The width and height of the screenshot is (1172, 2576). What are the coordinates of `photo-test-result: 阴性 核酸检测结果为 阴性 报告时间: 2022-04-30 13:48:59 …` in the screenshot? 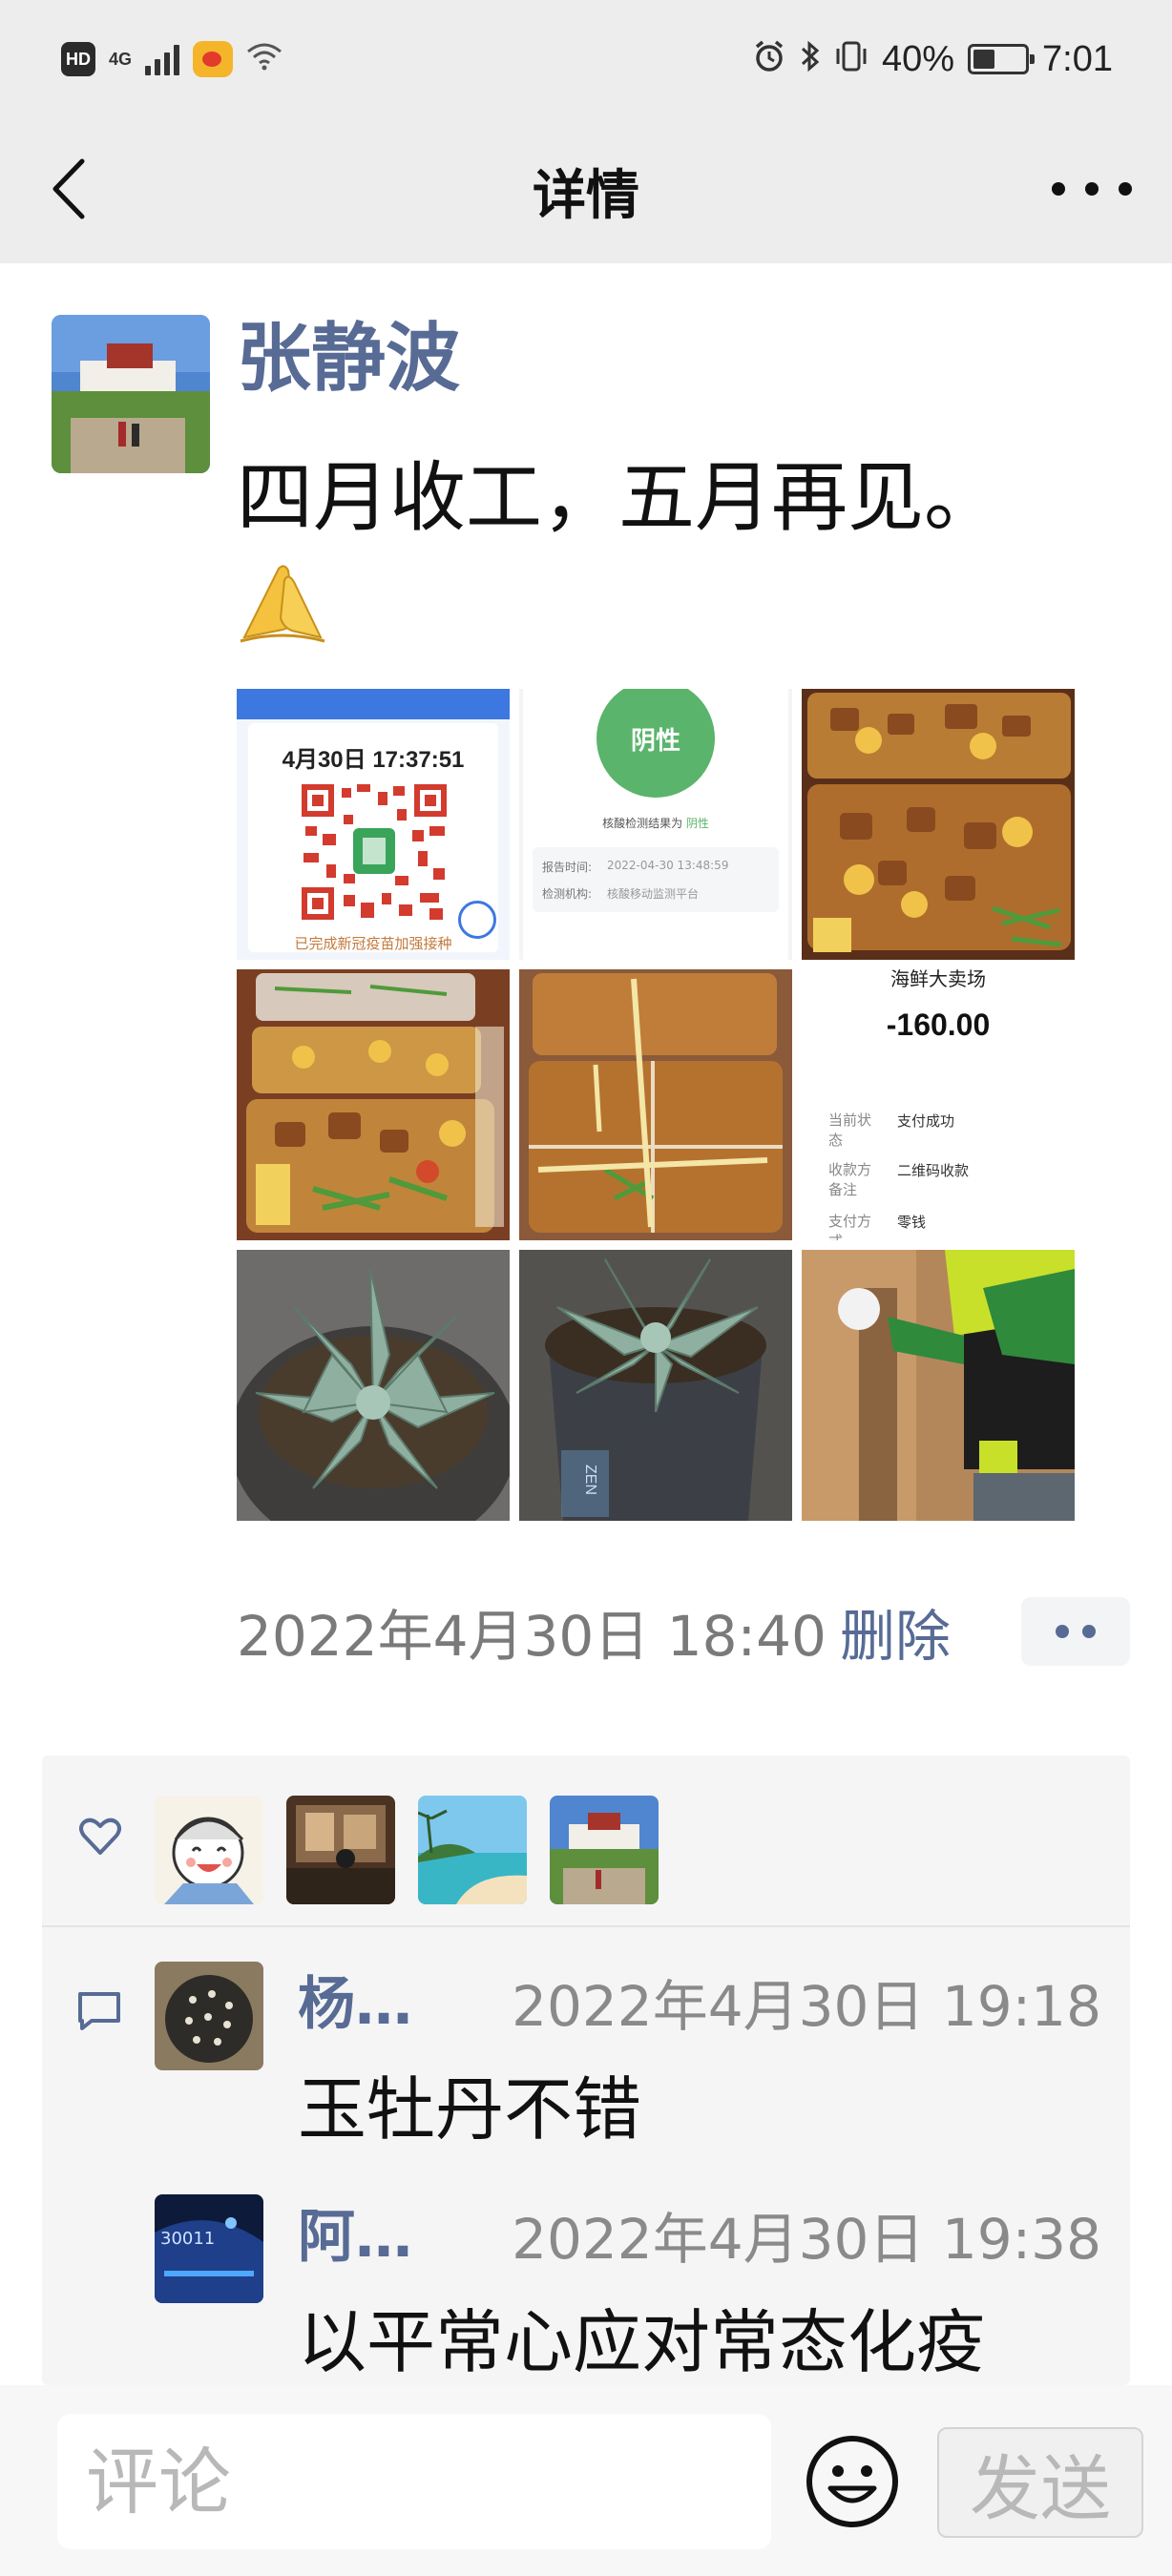 It's located at (655, 824).